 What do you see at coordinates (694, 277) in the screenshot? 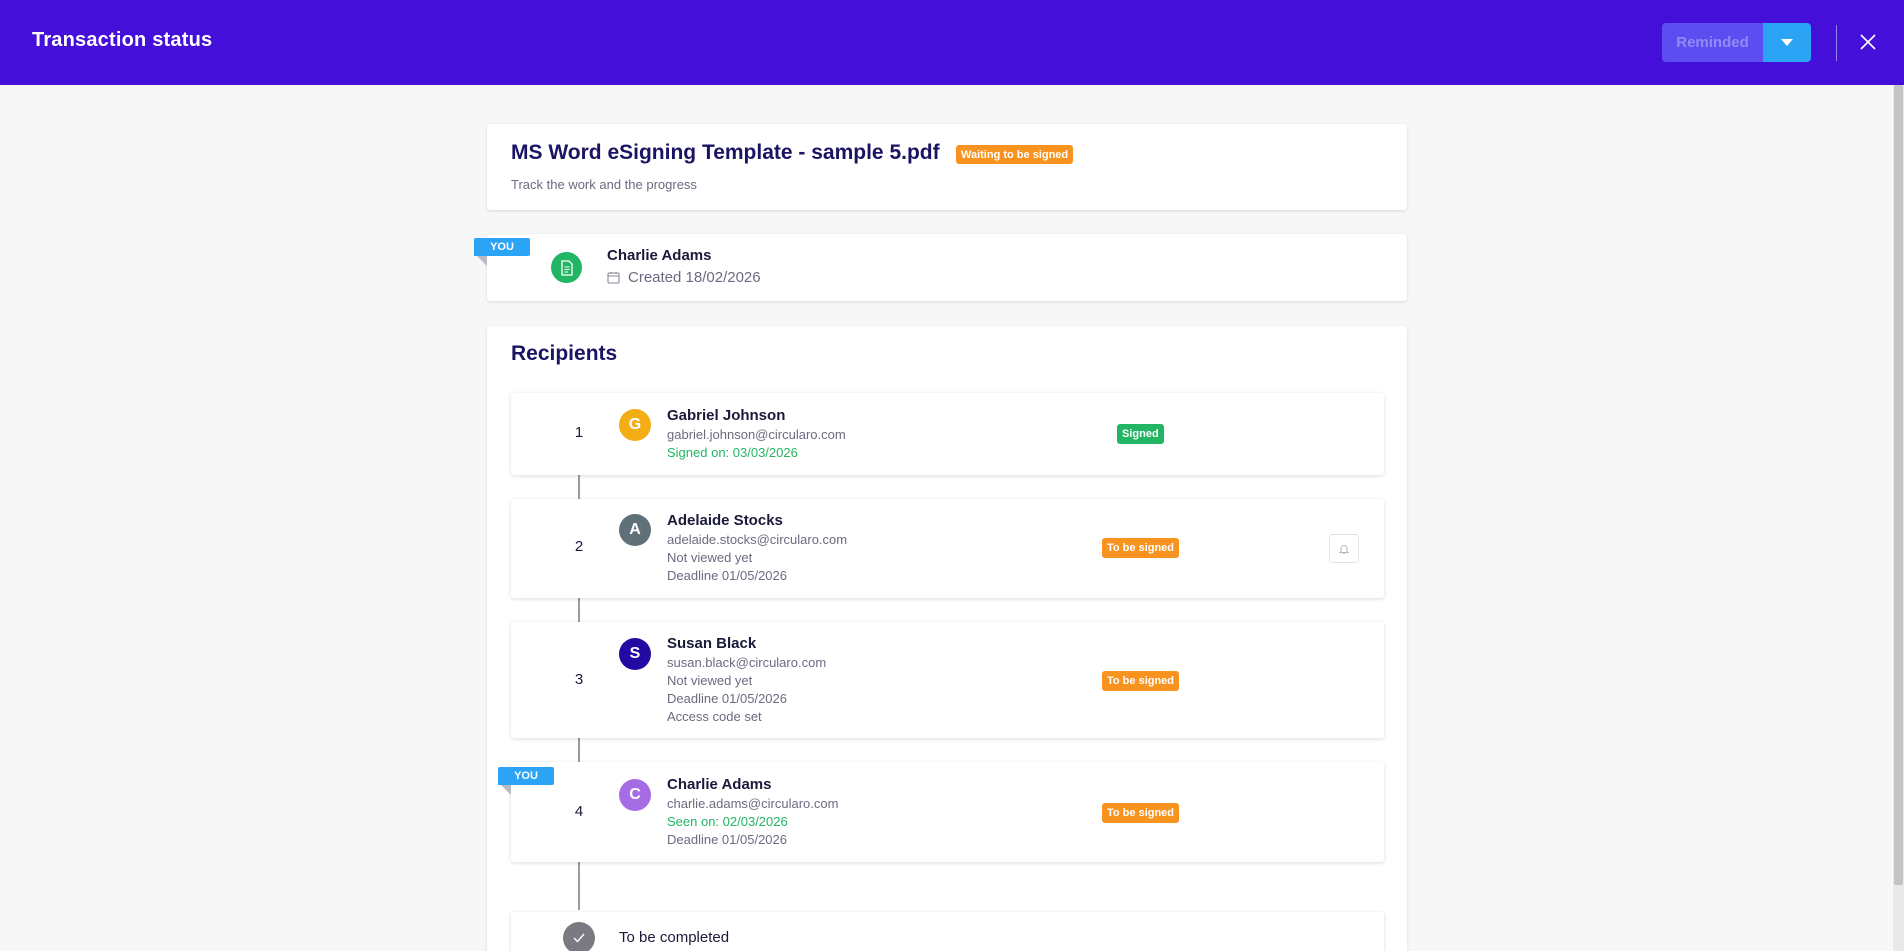
I see `created-date: Created 18/02/2026` at bounding box center [694, 277].